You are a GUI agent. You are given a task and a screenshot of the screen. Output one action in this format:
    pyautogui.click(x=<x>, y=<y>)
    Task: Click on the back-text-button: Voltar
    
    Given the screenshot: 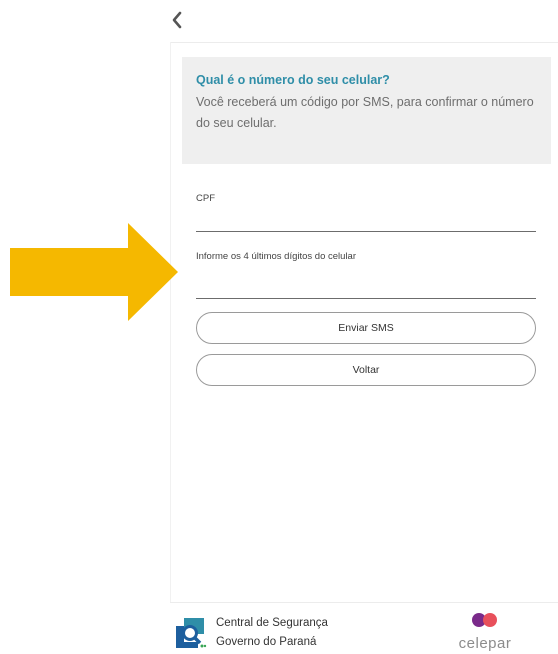 What is the action you would take?
    pyautogui.click(x=366, y=370)
    